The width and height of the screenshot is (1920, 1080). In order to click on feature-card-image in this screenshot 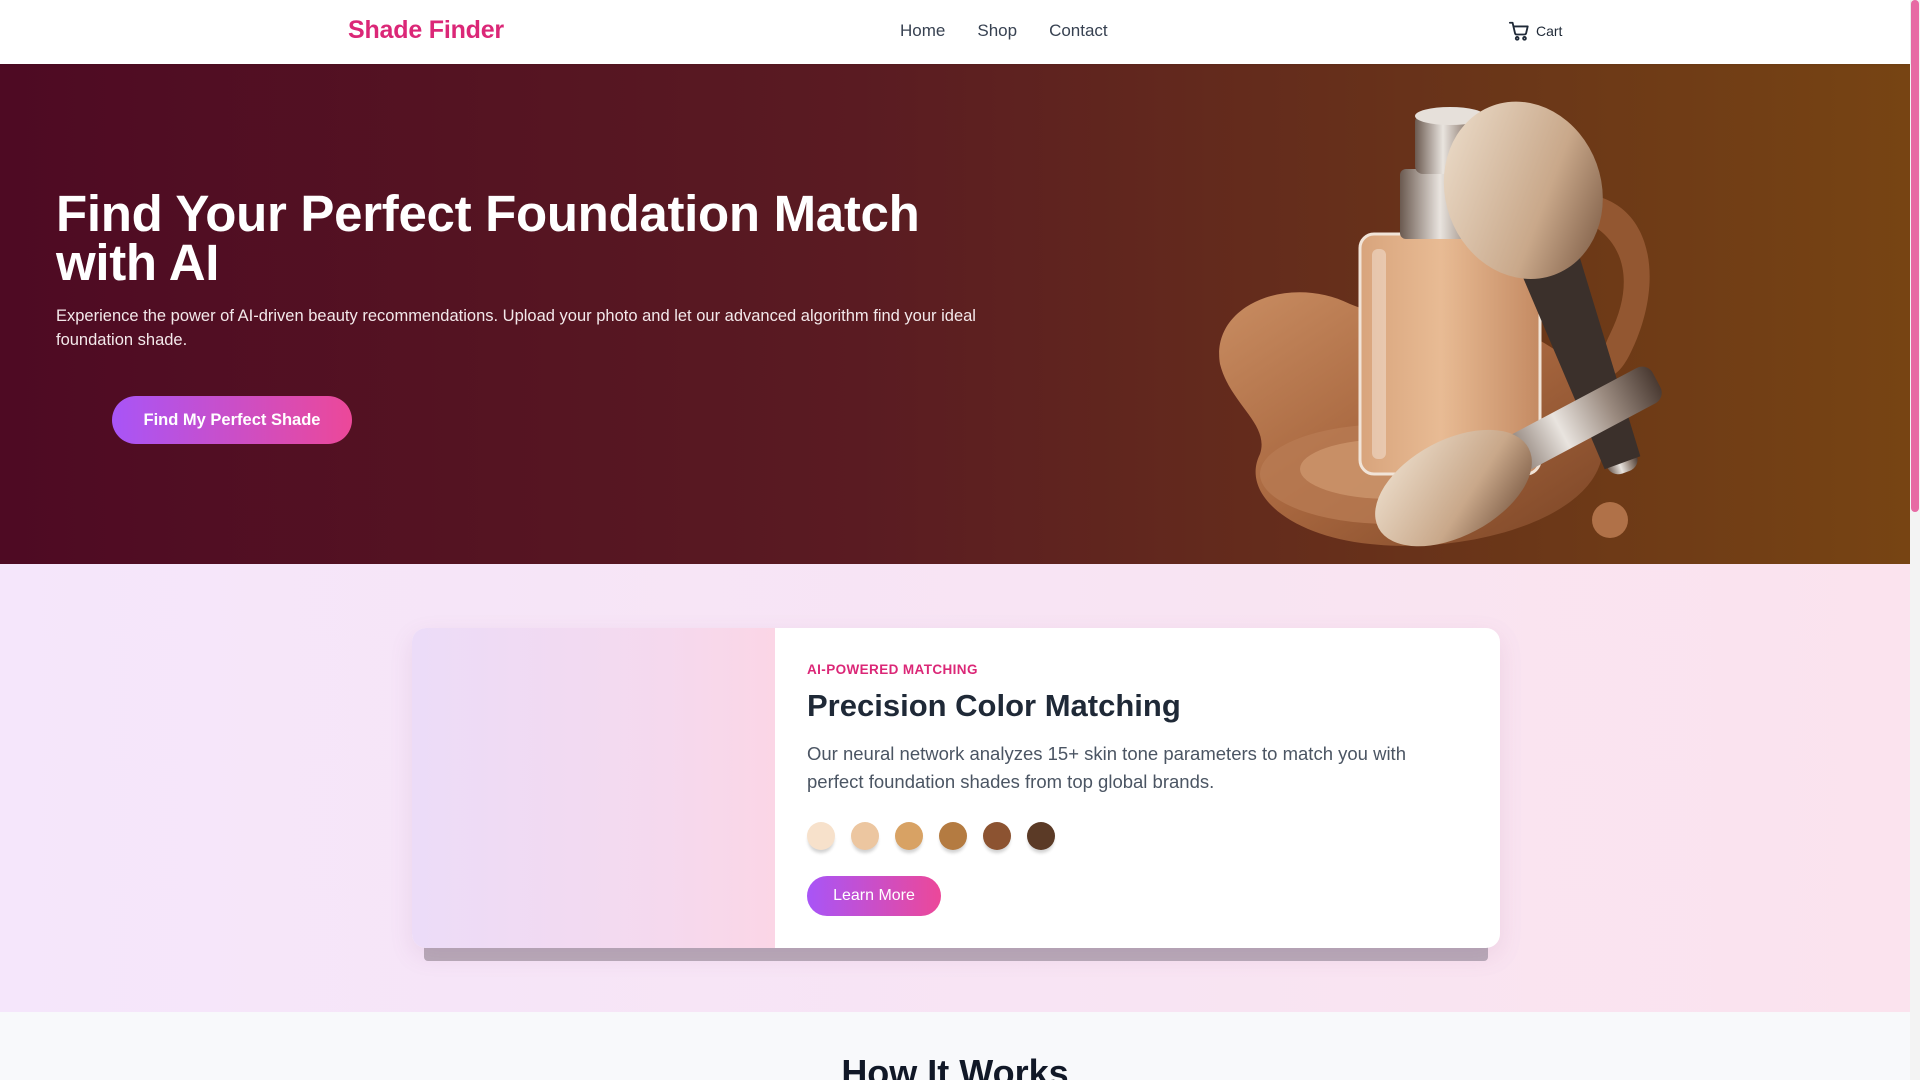, I will do `click(593, 788)`.